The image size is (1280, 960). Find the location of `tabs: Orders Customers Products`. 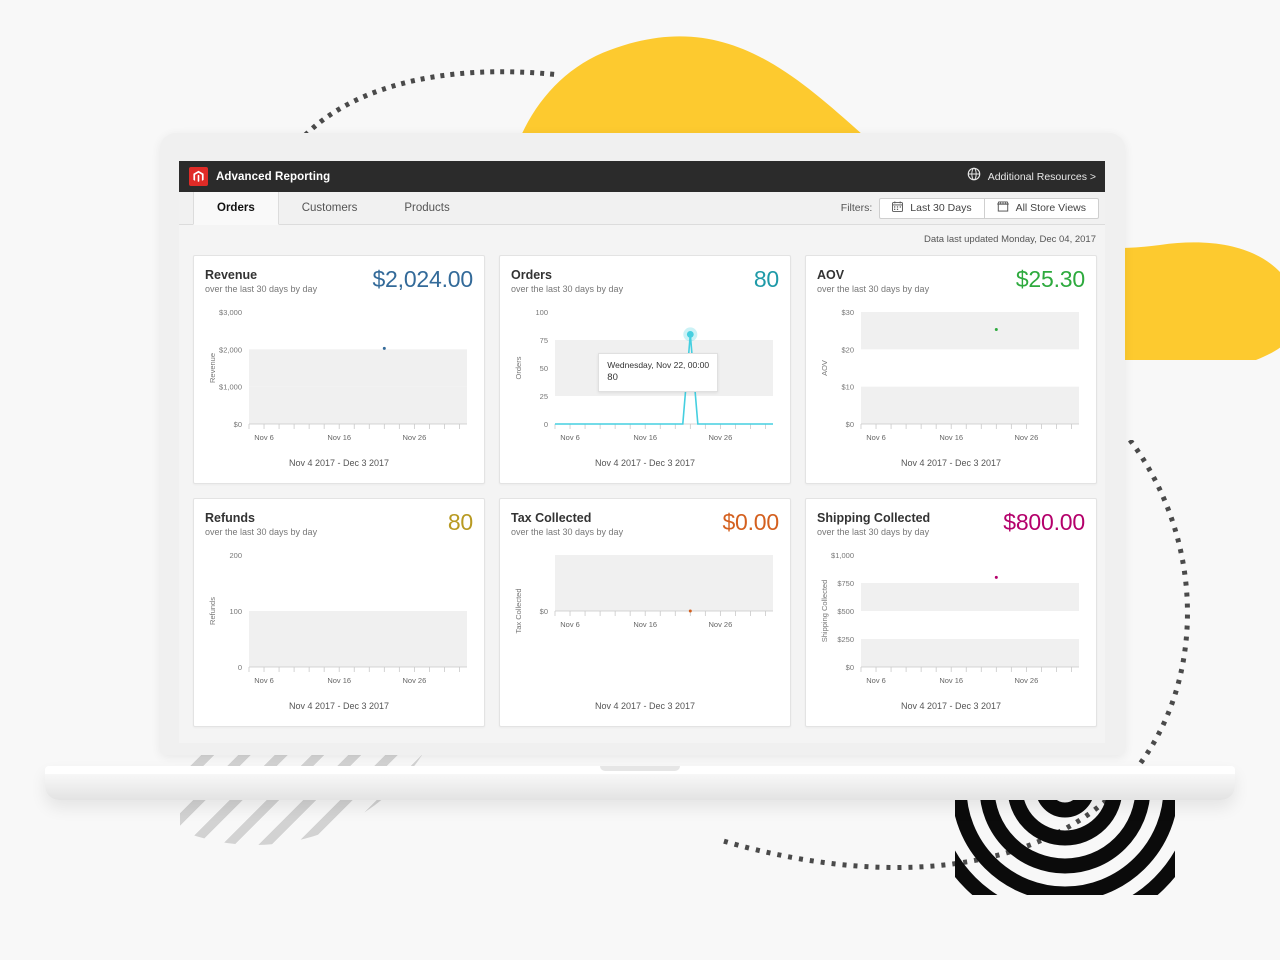

tabs: Orders Customers Products is located at coordinates (333, 208).